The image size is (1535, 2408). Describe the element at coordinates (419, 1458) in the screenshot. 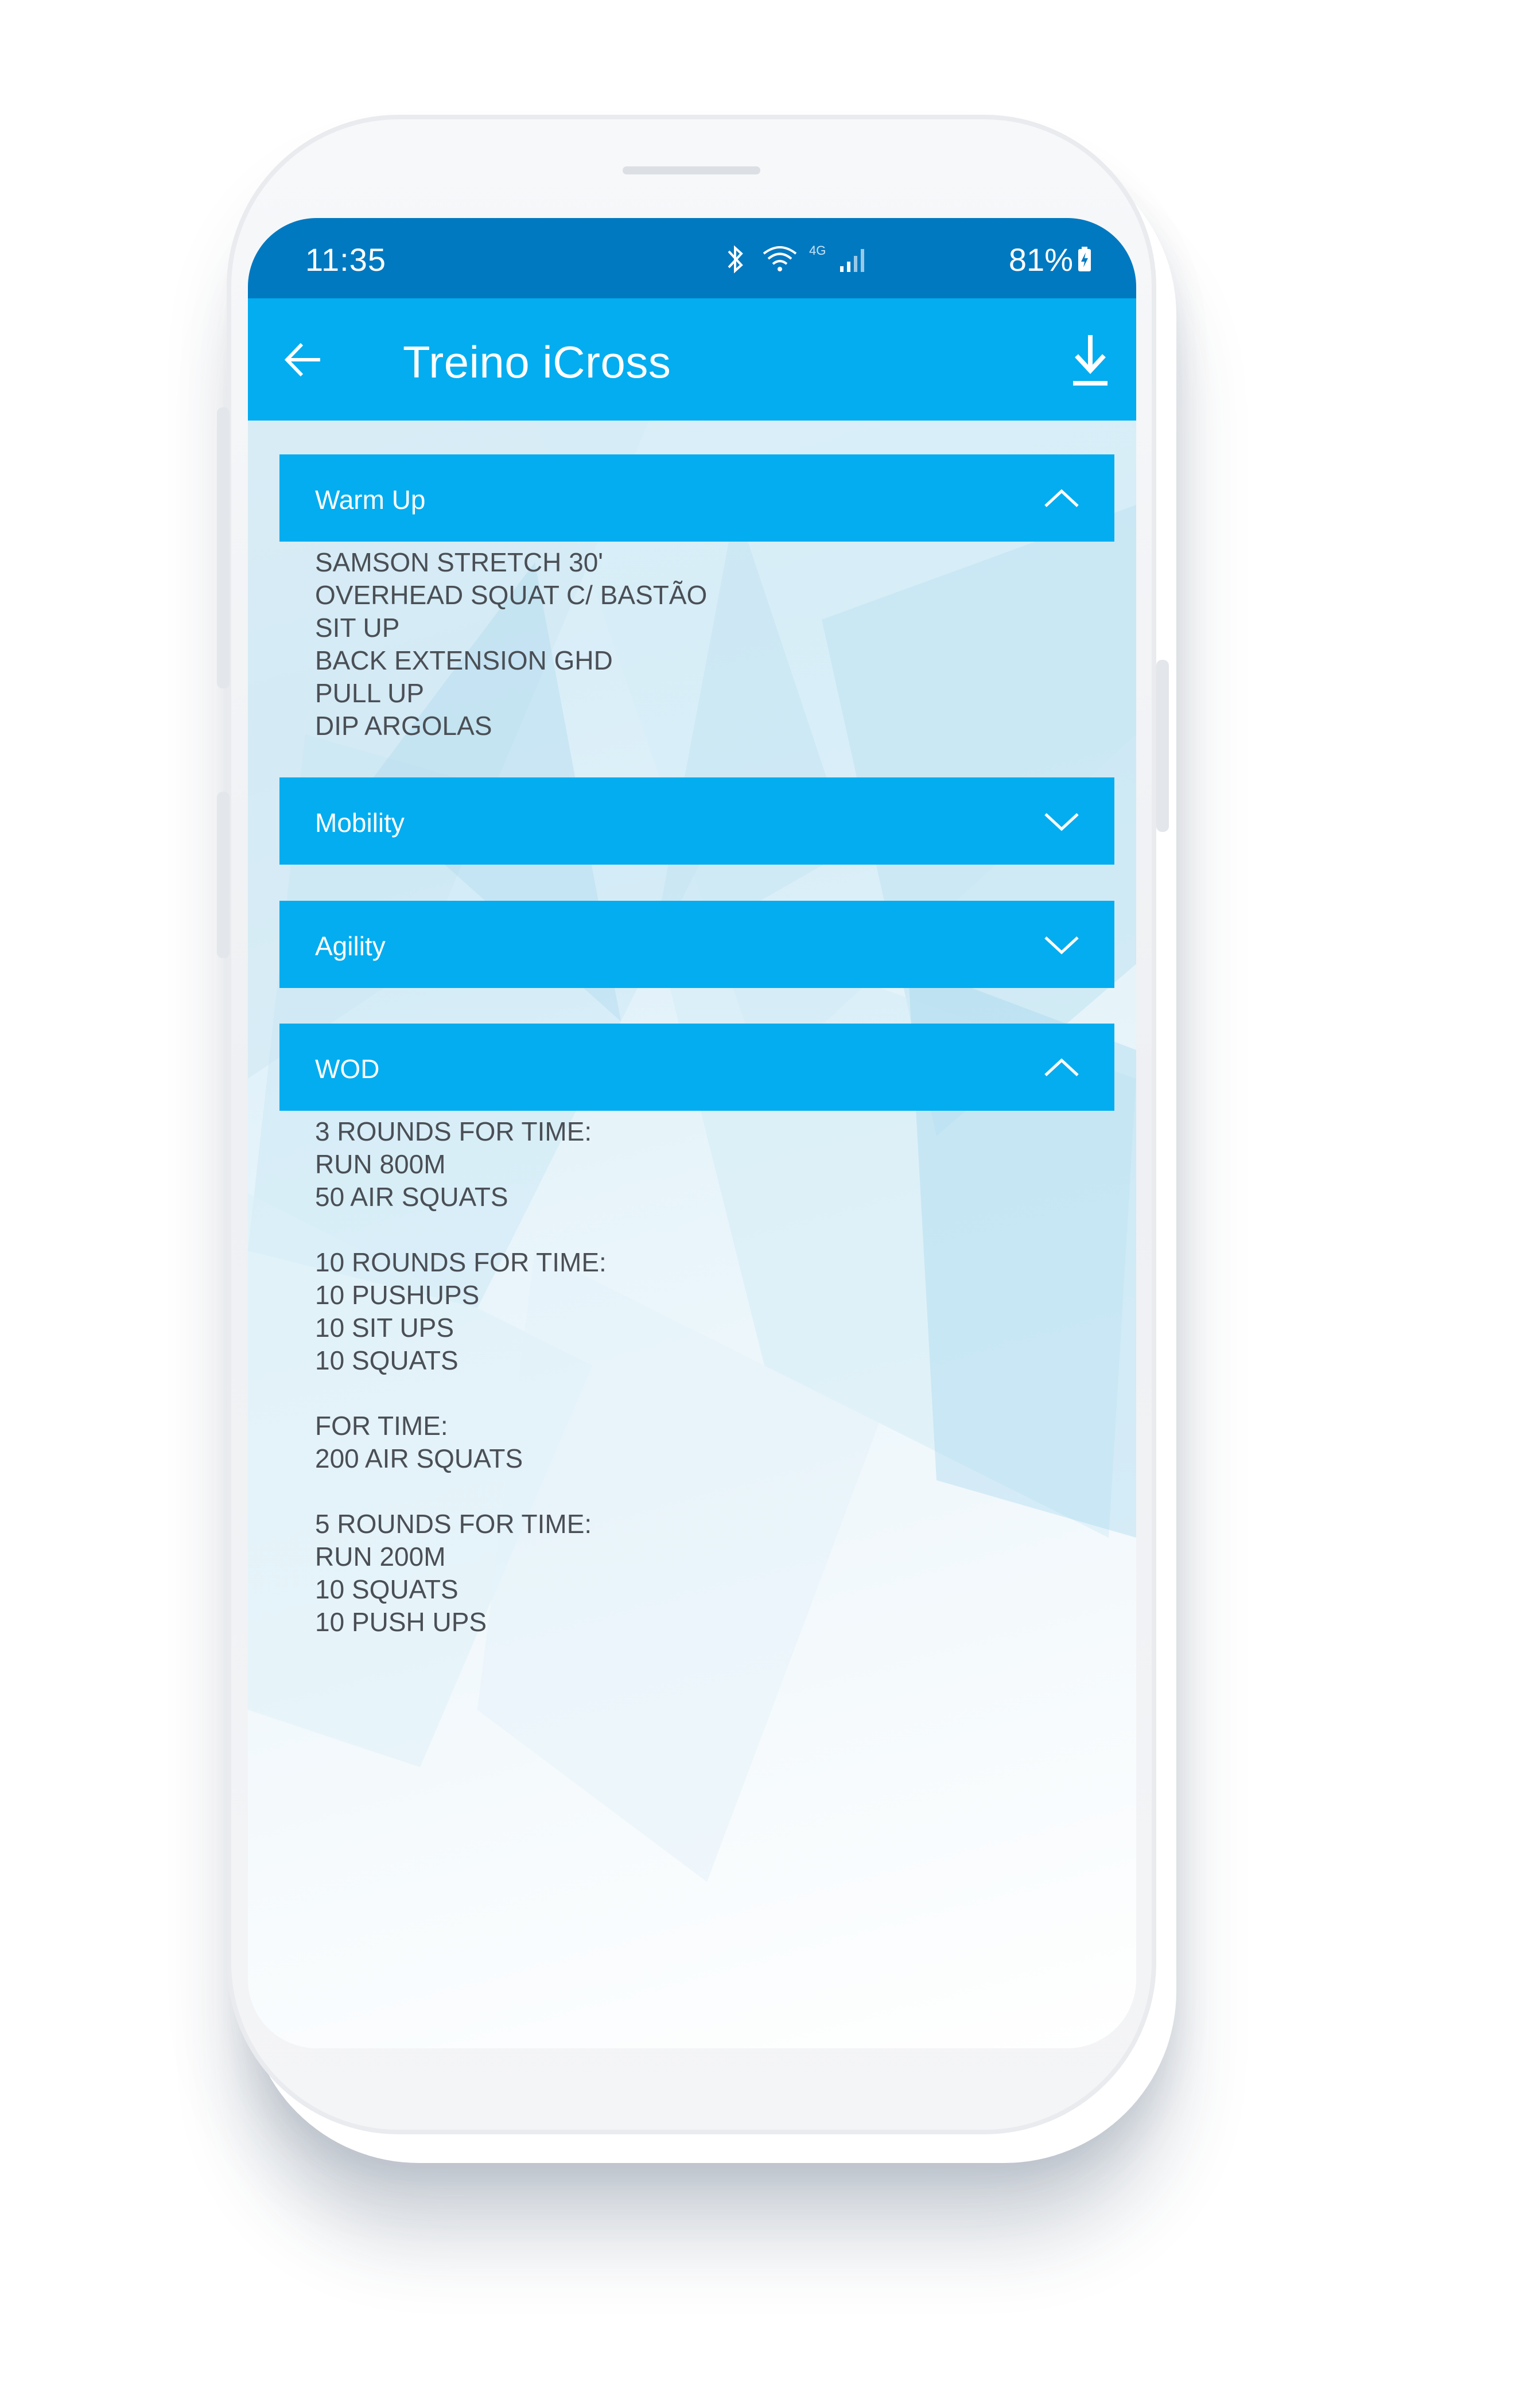

I see `workout-line: 200 AIR SQUATS` at that location.